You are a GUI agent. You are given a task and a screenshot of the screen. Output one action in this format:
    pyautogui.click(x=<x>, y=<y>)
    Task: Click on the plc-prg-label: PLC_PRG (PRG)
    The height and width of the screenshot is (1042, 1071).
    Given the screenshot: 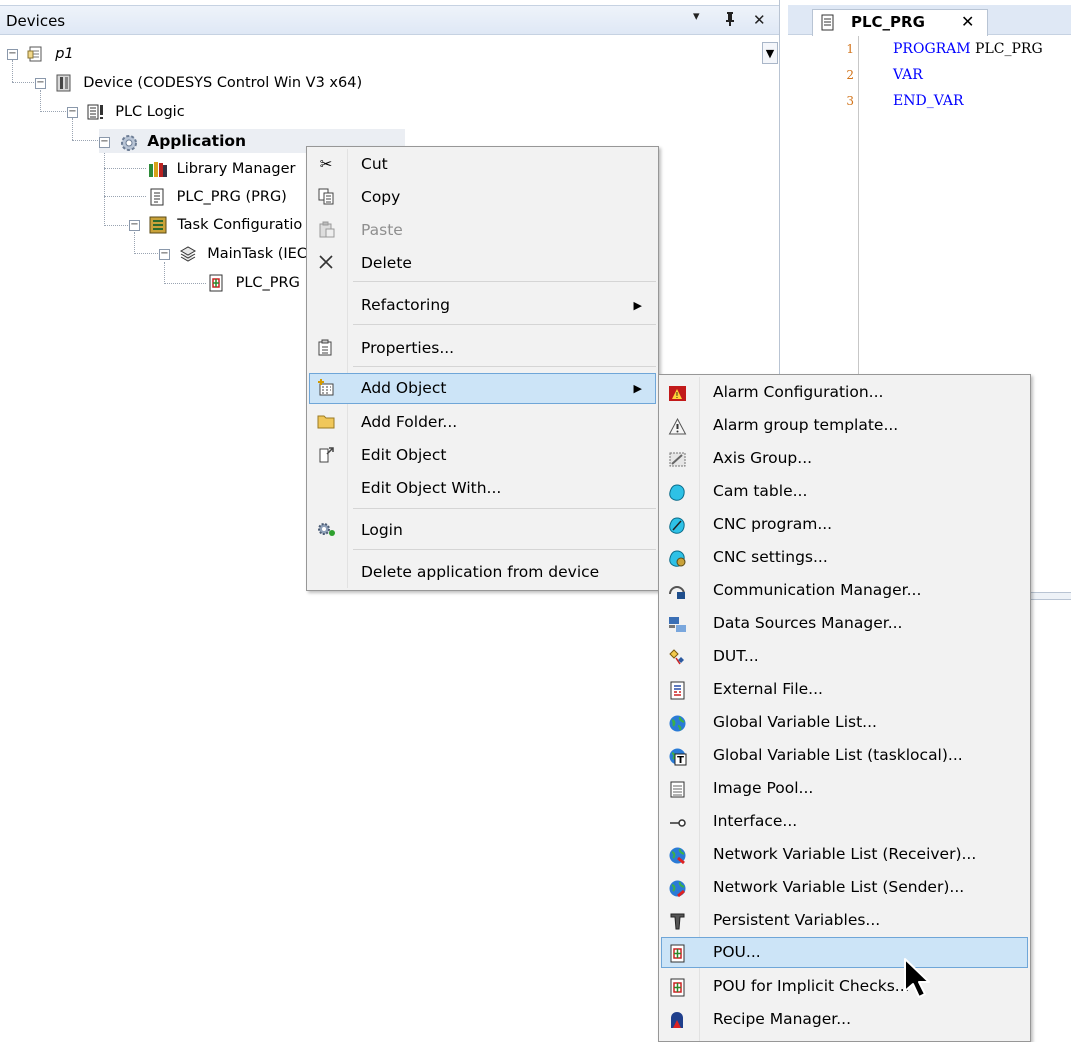 What is the action you would take?
    pyautogui.click(x=231, y=197)
    